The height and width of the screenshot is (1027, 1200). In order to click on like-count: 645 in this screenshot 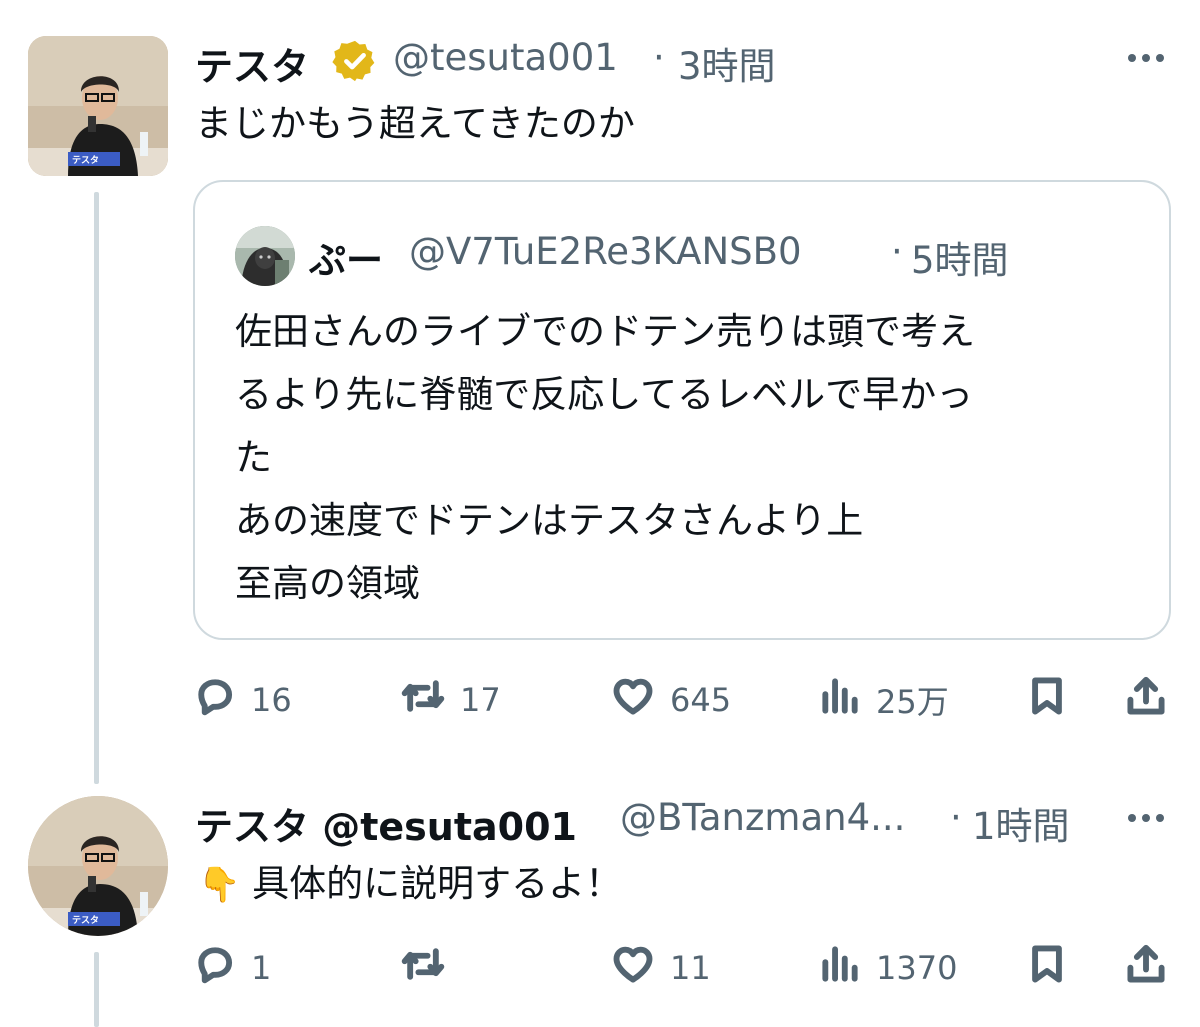, I will do `click(701, 700)`.